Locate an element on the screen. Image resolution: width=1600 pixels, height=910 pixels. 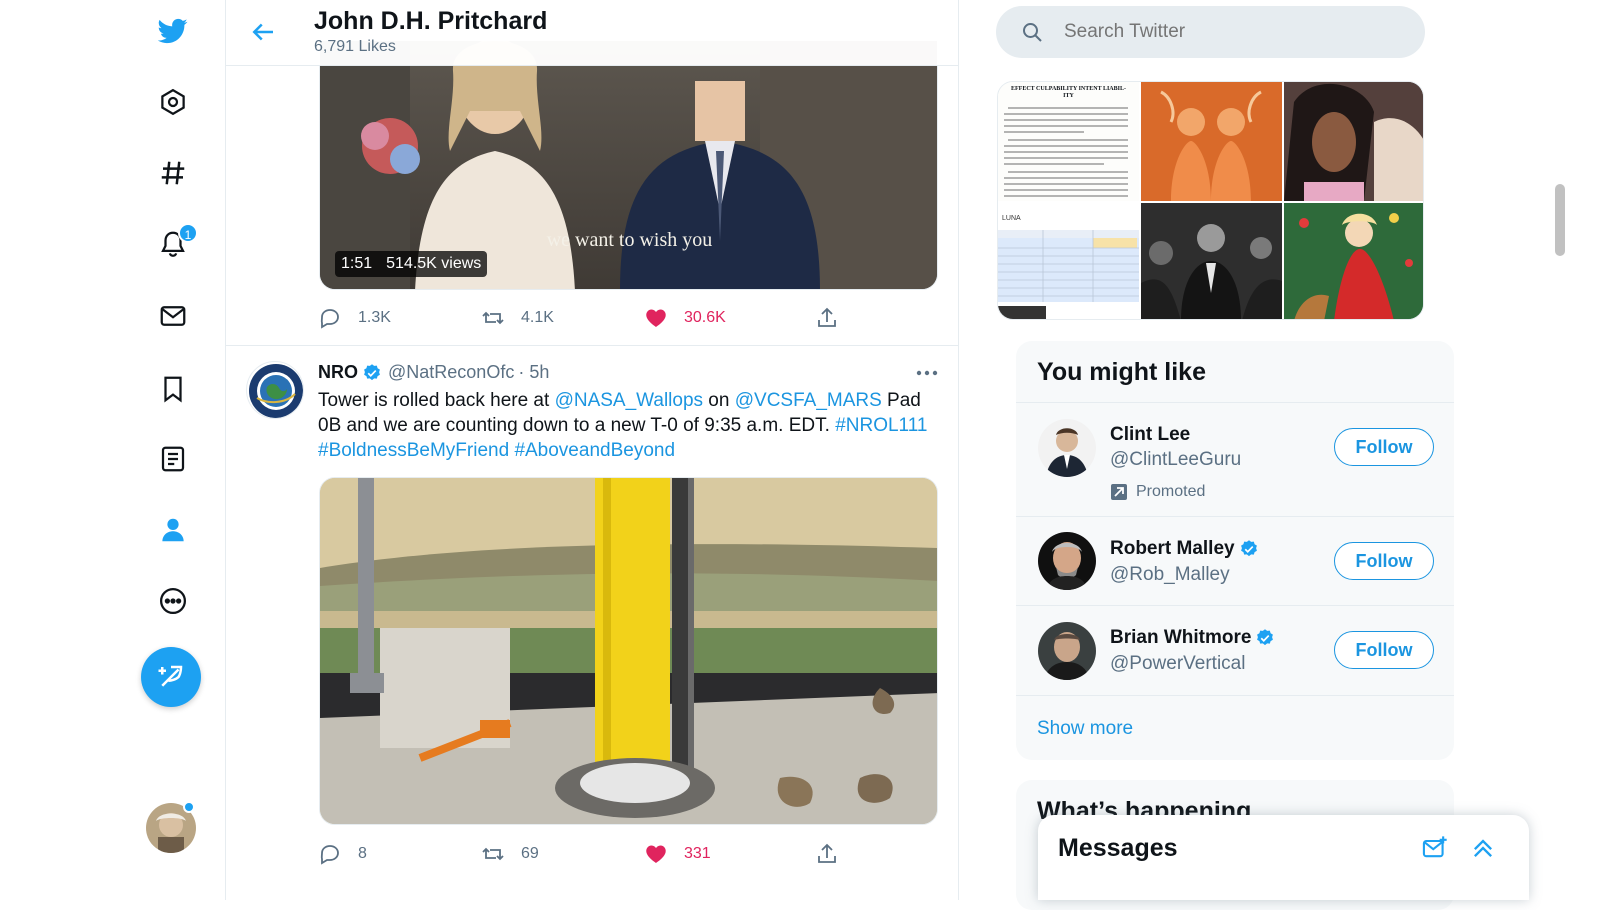
user-name: Clint Lee is located at coordinates (1150, 435).